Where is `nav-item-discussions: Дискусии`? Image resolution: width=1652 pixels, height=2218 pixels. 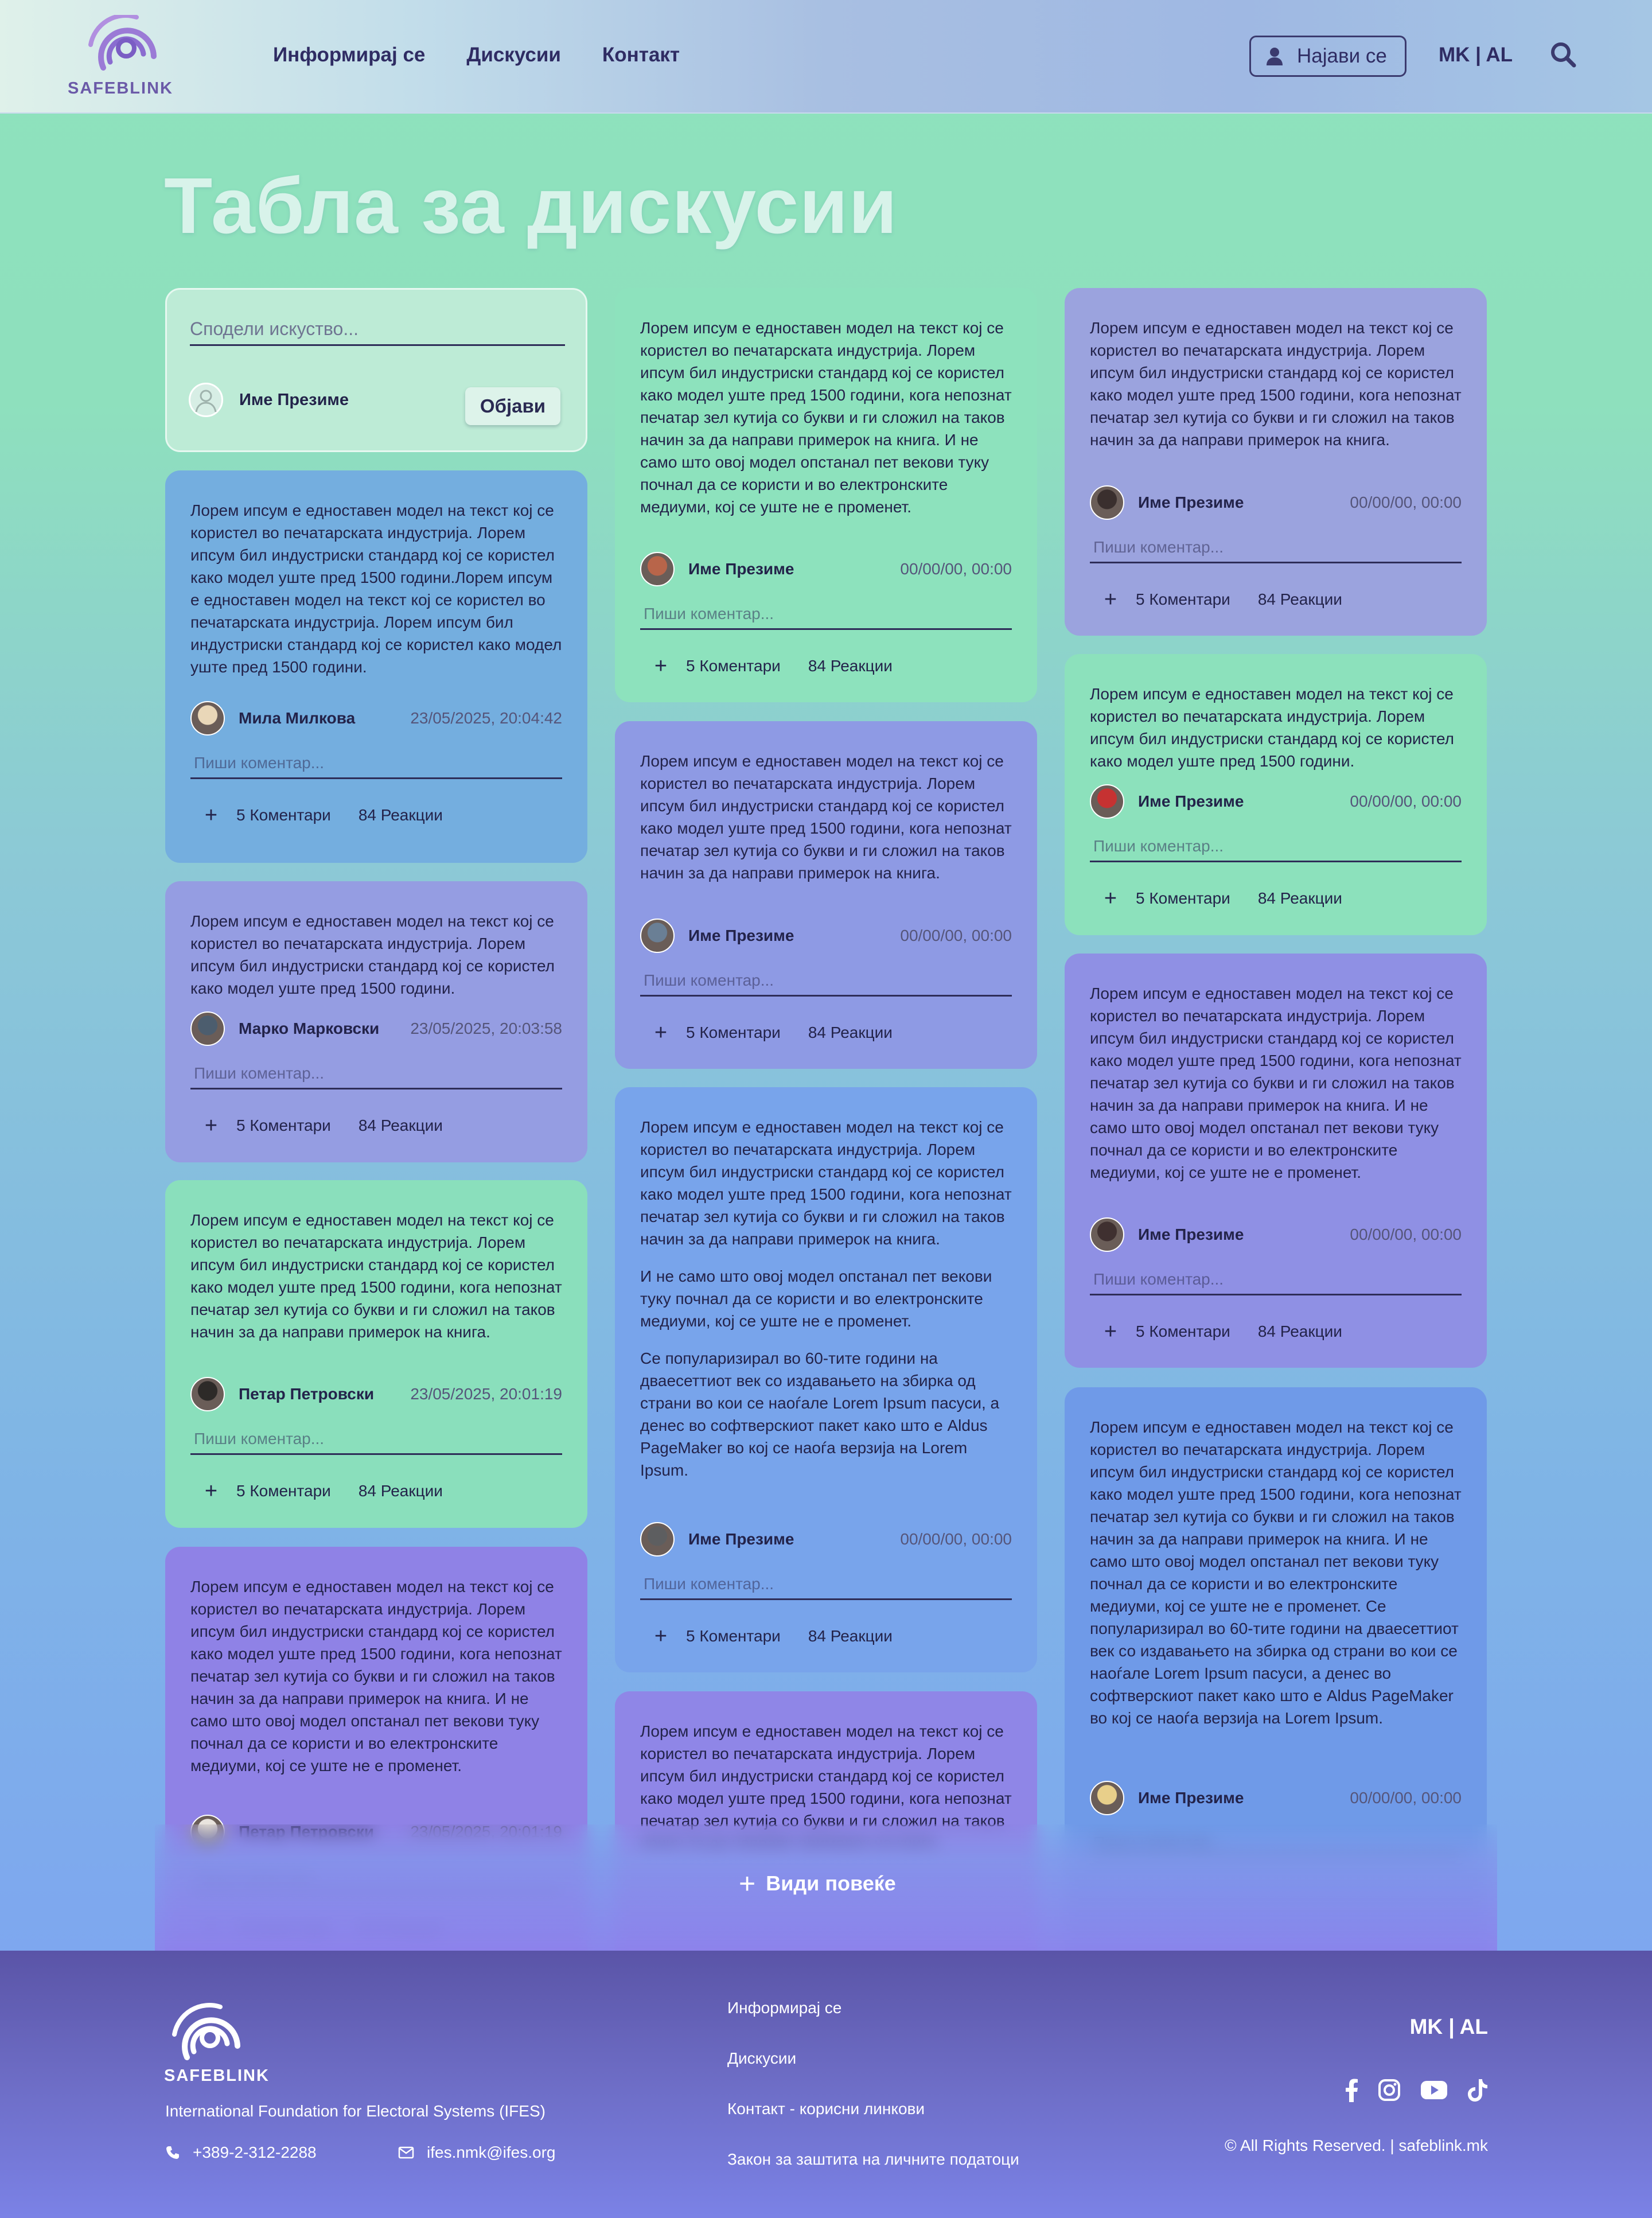
nav-item-discussions: Дискусии is located at coordinates (513, 55).